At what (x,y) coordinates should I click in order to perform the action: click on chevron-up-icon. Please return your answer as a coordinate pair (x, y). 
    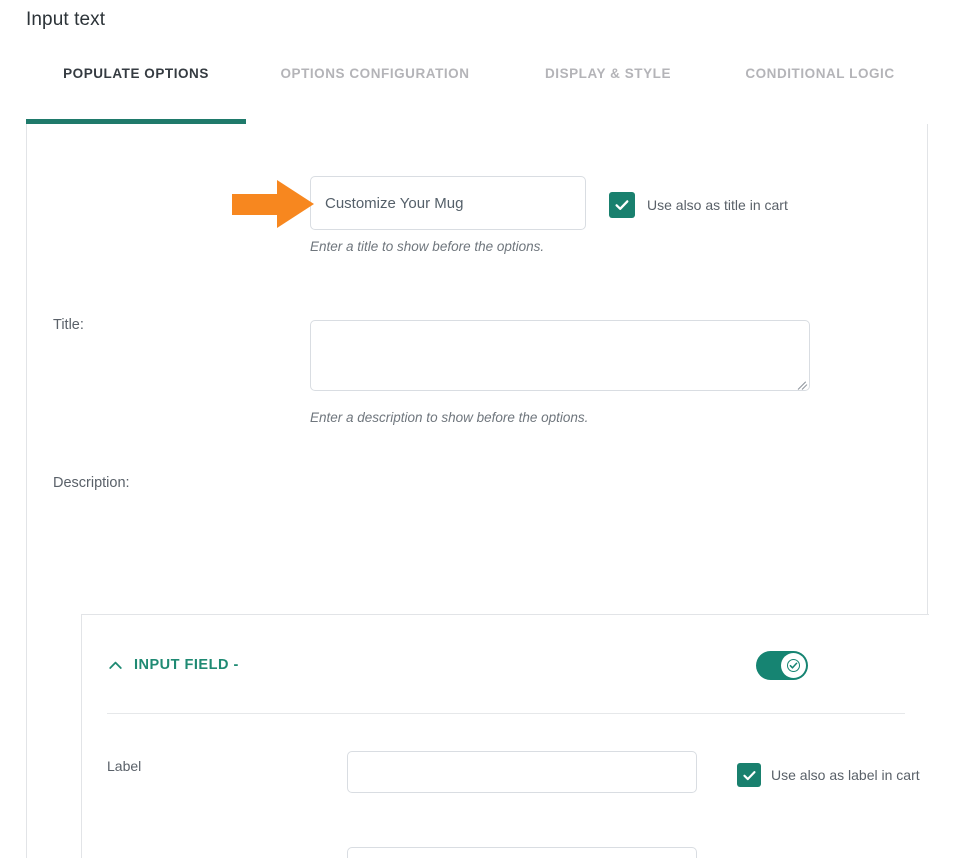
    Looking at the image, I should click on (115, 665).